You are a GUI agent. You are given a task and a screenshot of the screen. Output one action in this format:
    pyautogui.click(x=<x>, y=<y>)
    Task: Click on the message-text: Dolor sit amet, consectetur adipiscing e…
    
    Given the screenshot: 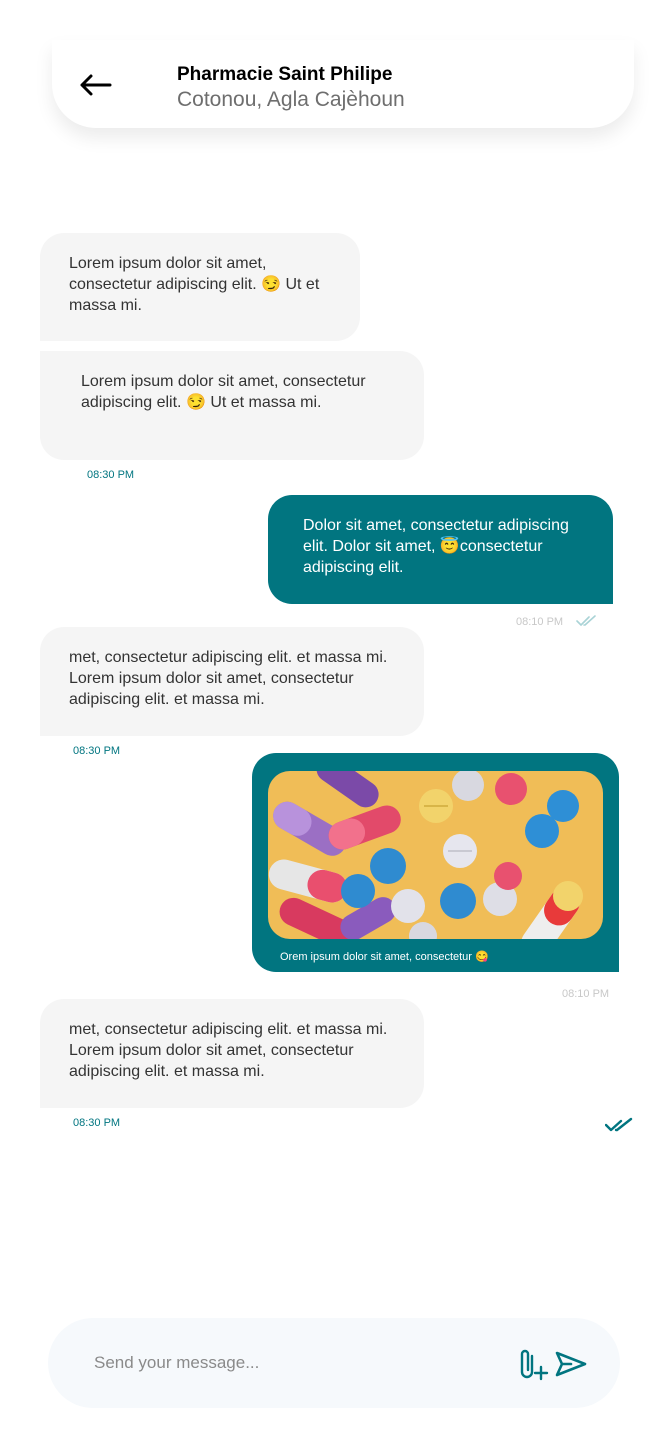 What is the action you would take?
    pyautogui.click(x=436, y=546)
    